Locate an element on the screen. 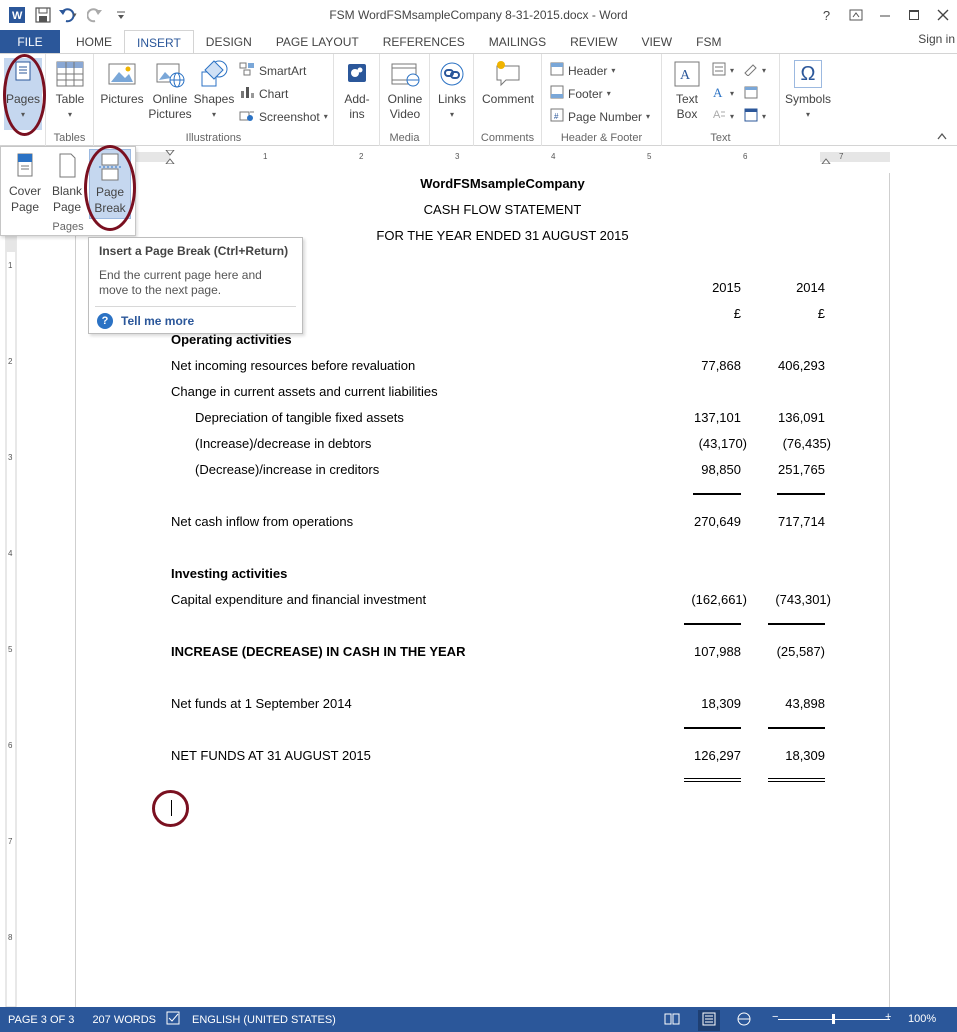  addins-label-line1: Add- is located at coordinates (357, 99).